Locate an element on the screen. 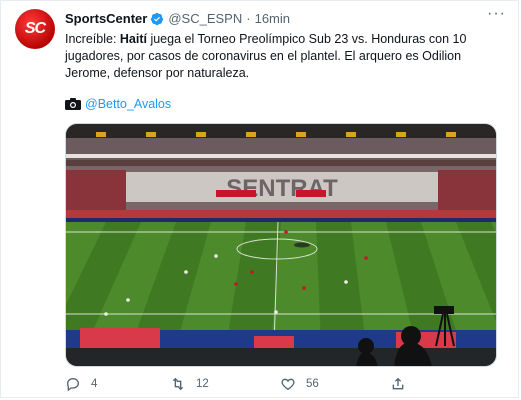  like-button: 56 is located at coordinates (335, 384).